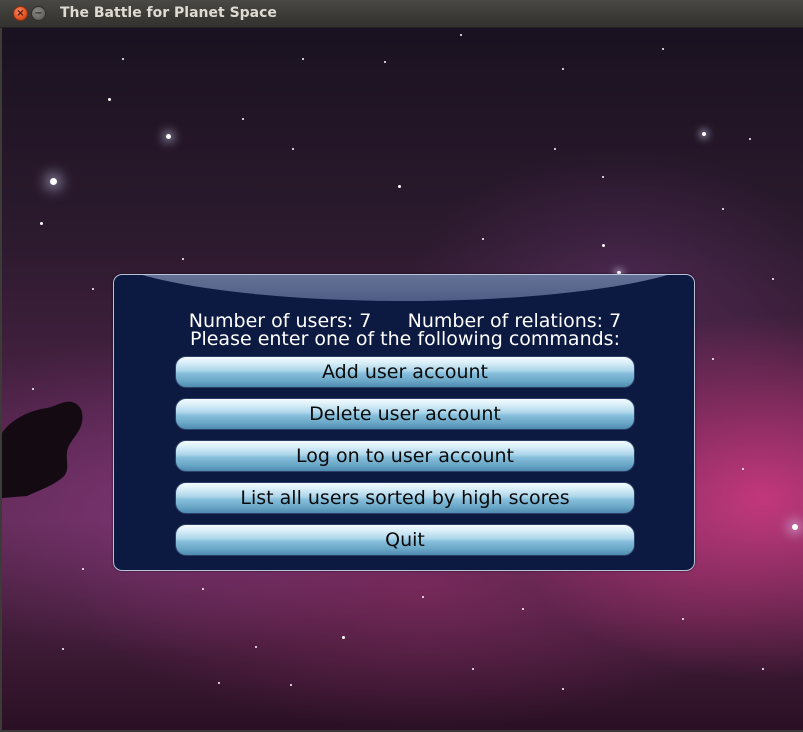 Image resolution: width=803 pixels, height=732 pixels. What do you see at coordinates (405, 456) in the screenshot?
I see `log-on-button: Log on to user account` at bounding box center [405, 456].